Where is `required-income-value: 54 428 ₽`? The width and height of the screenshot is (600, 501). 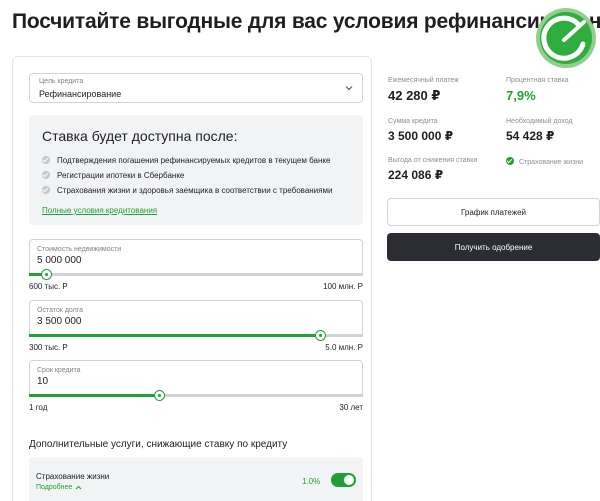 required-income-value: 54 428 ₽ is located at coordinates (530, 136).